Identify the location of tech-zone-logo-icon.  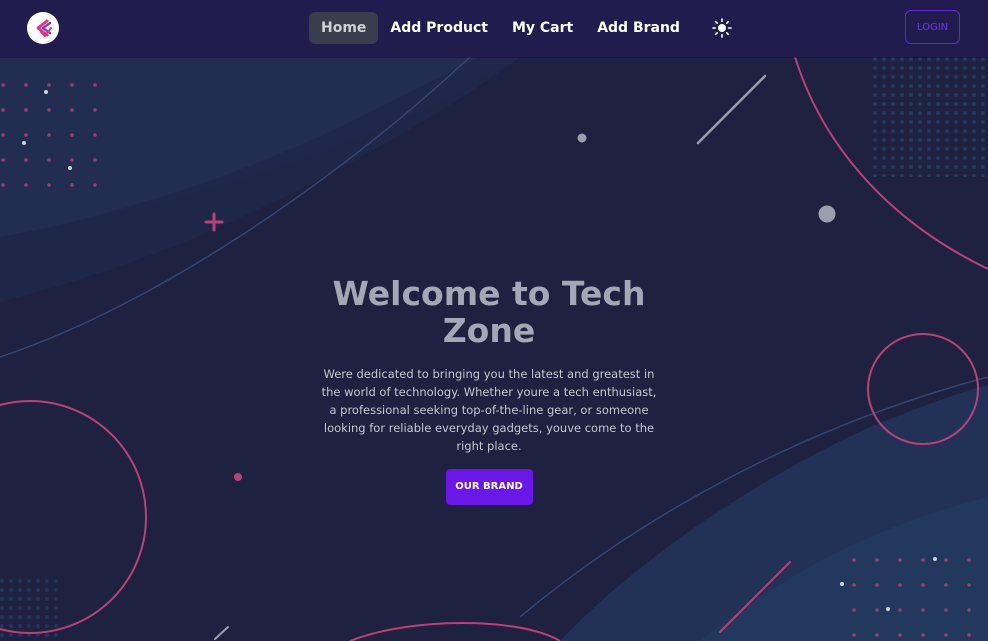
(43, 28).